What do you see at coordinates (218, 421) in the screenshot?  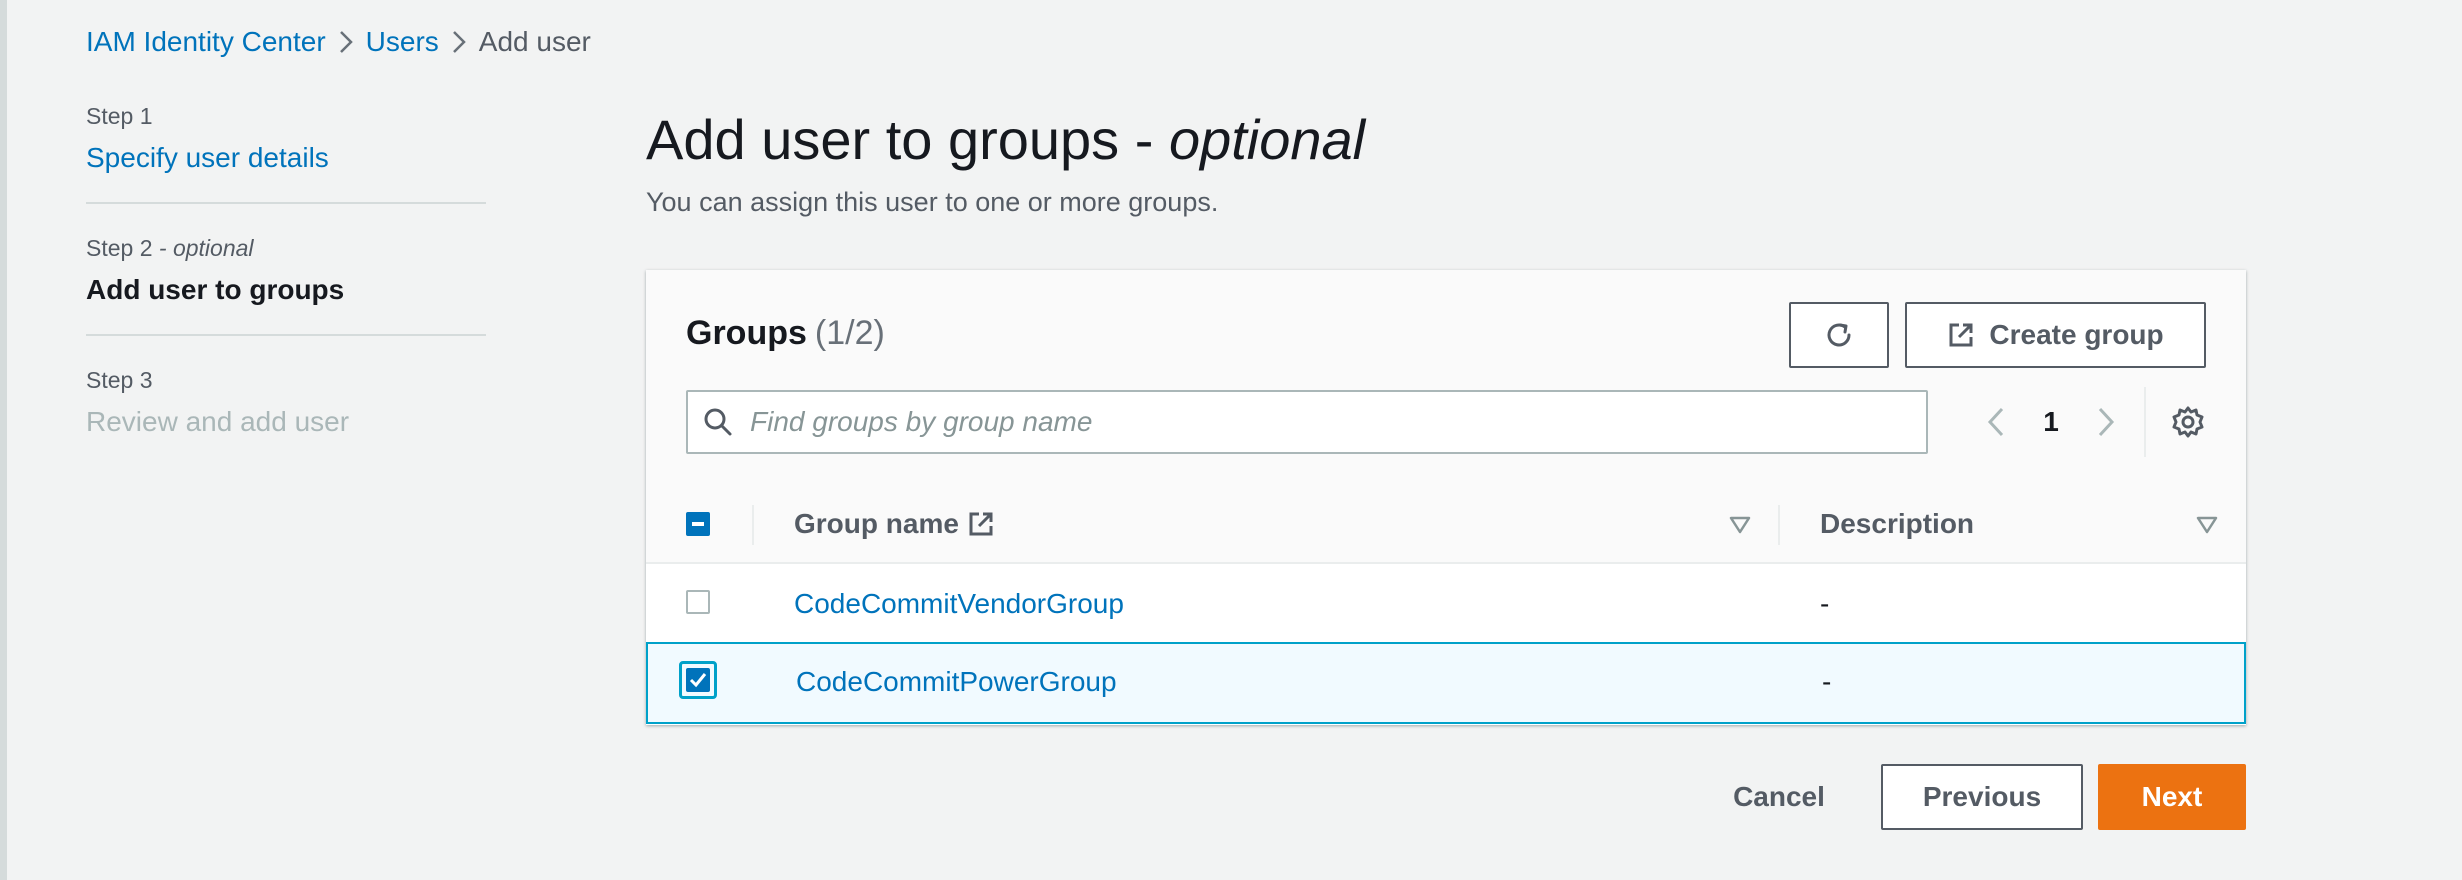 I see `step-disabled-review-and-add-user: Review and add user` at bounding box center [218, 421].